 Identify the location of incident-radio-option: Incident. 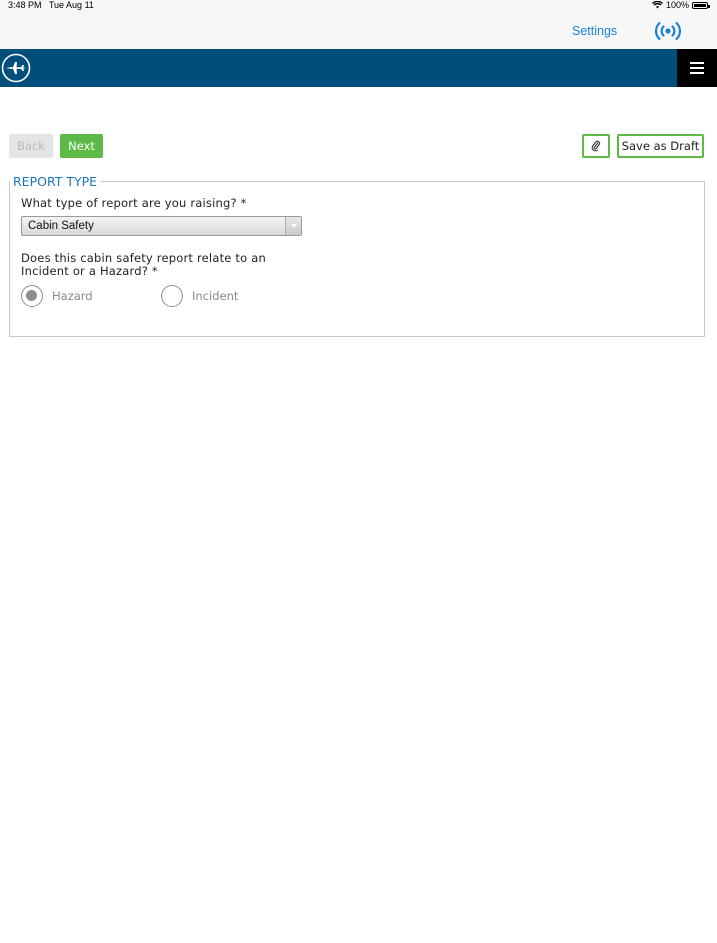
(199, 296).